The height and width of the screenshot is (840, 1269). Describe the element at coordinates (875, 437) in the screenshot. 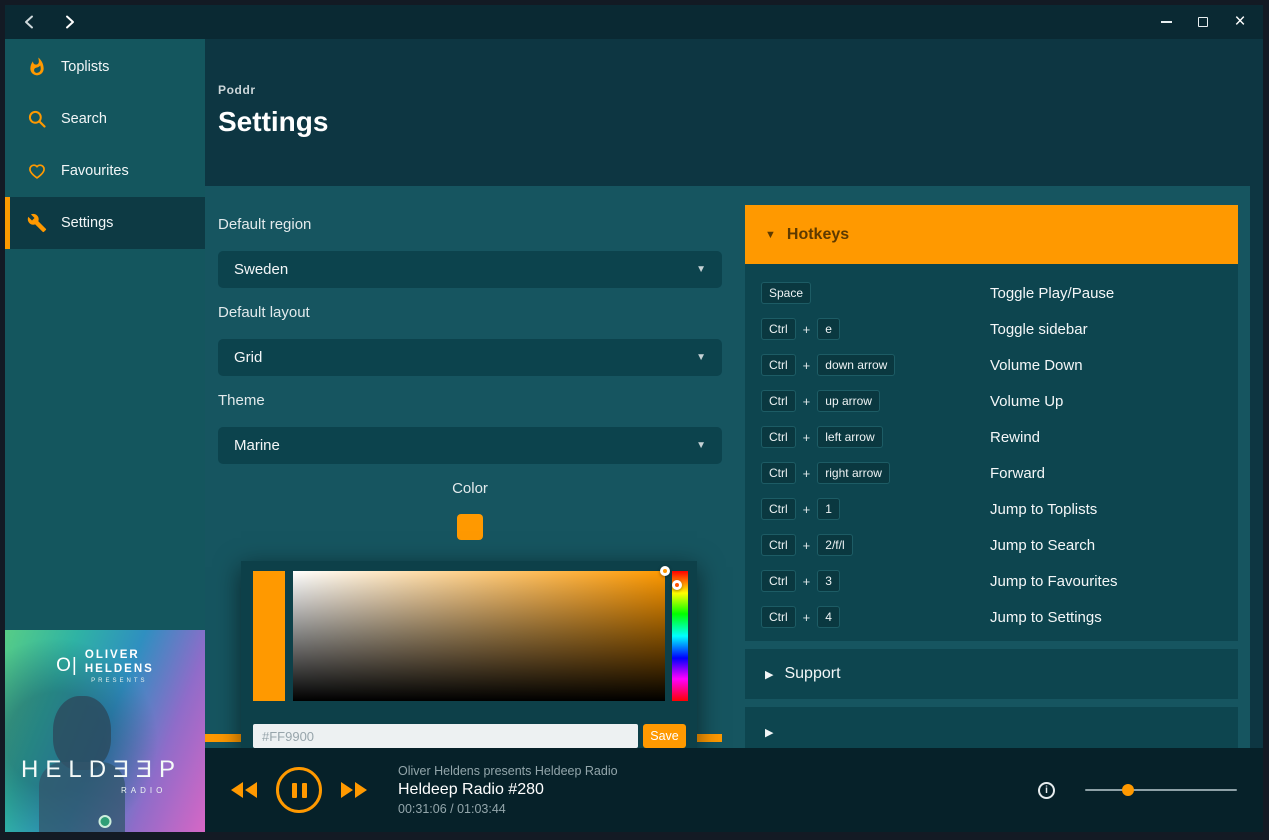

I see `hotkey-keys: Ctrl + left arrow` at that location.